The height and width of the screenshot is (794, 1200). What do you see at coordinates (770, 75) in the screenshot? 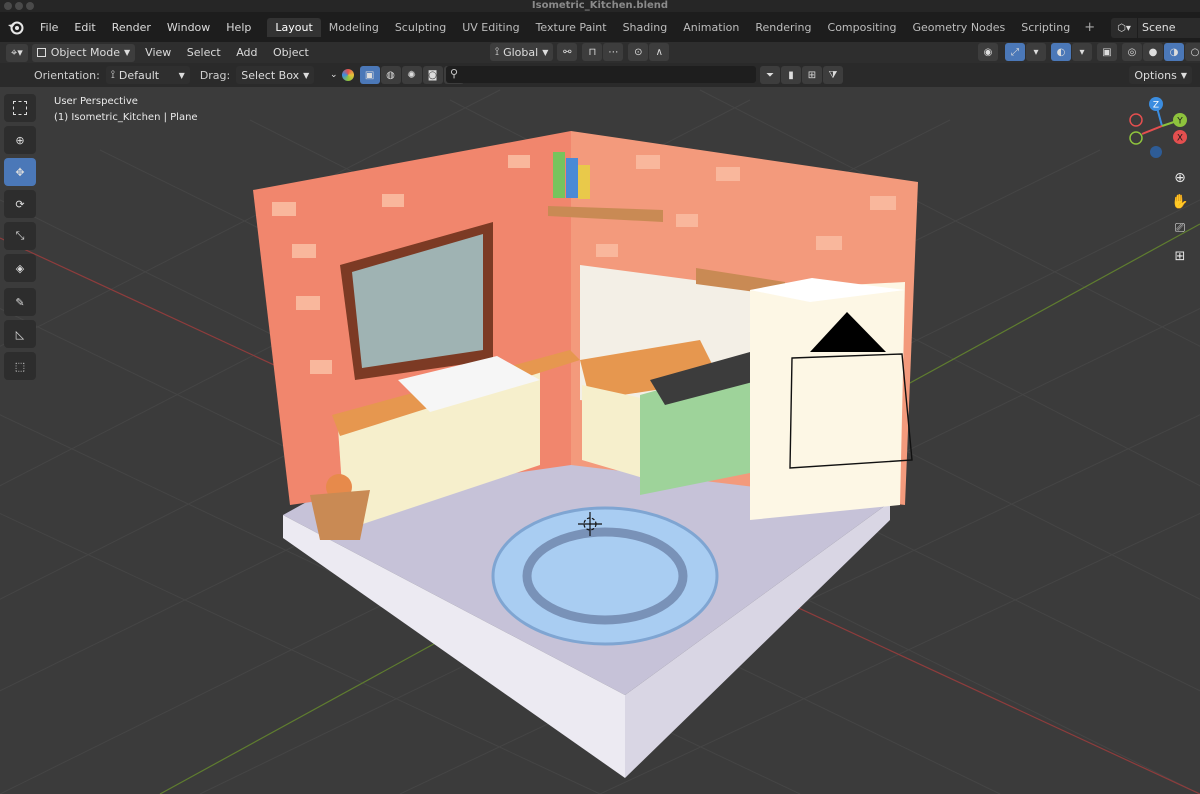
I see `funnel-shape-icon: ⏷` at bounding box center [770, 75].